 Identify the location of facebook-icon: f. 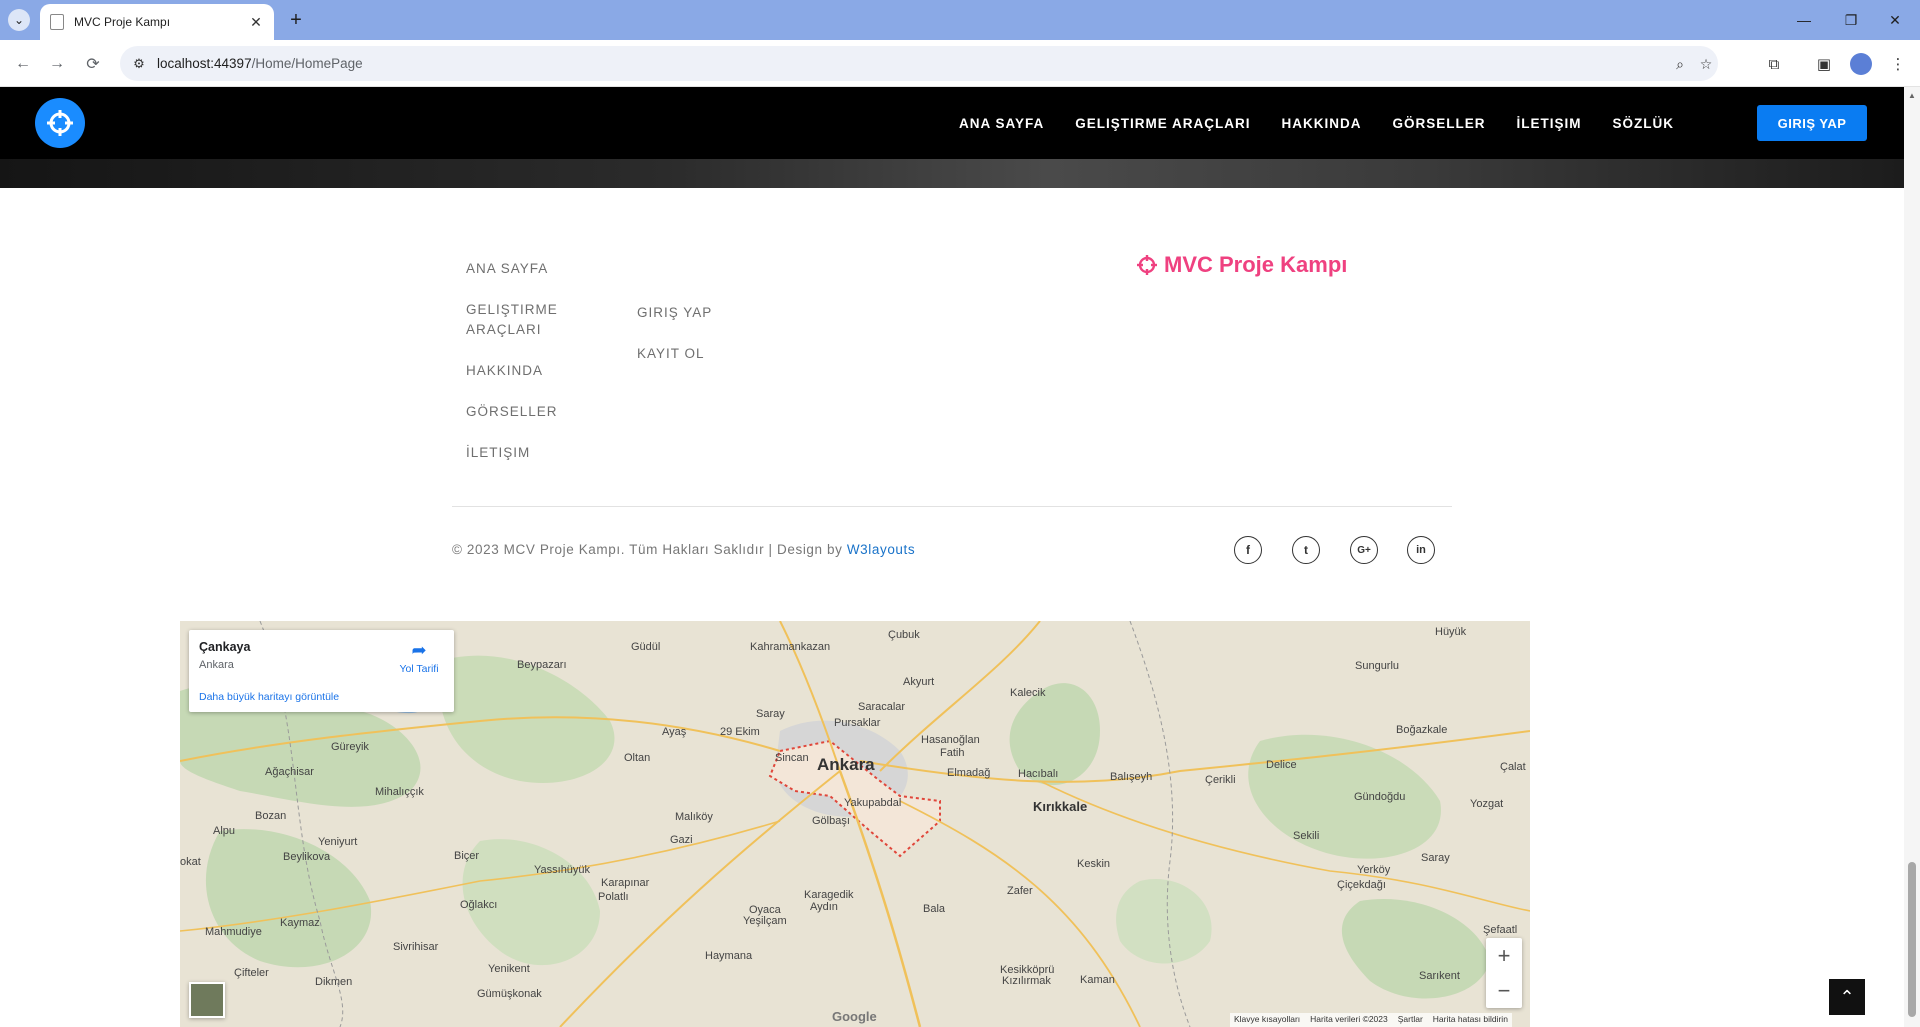
(1248, 550).